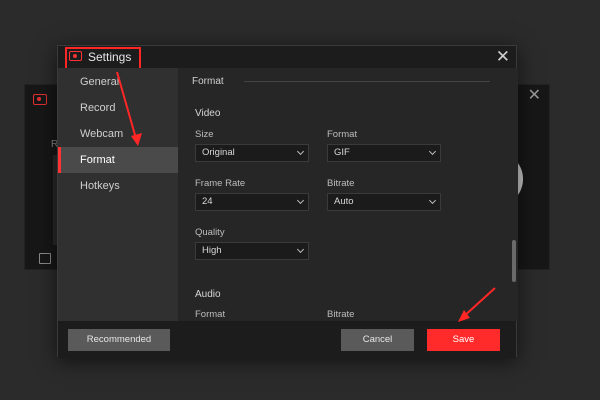 This screenshot has width=600, height=400. I want to click on sidebar-item-format: Format, so click(118, 160).